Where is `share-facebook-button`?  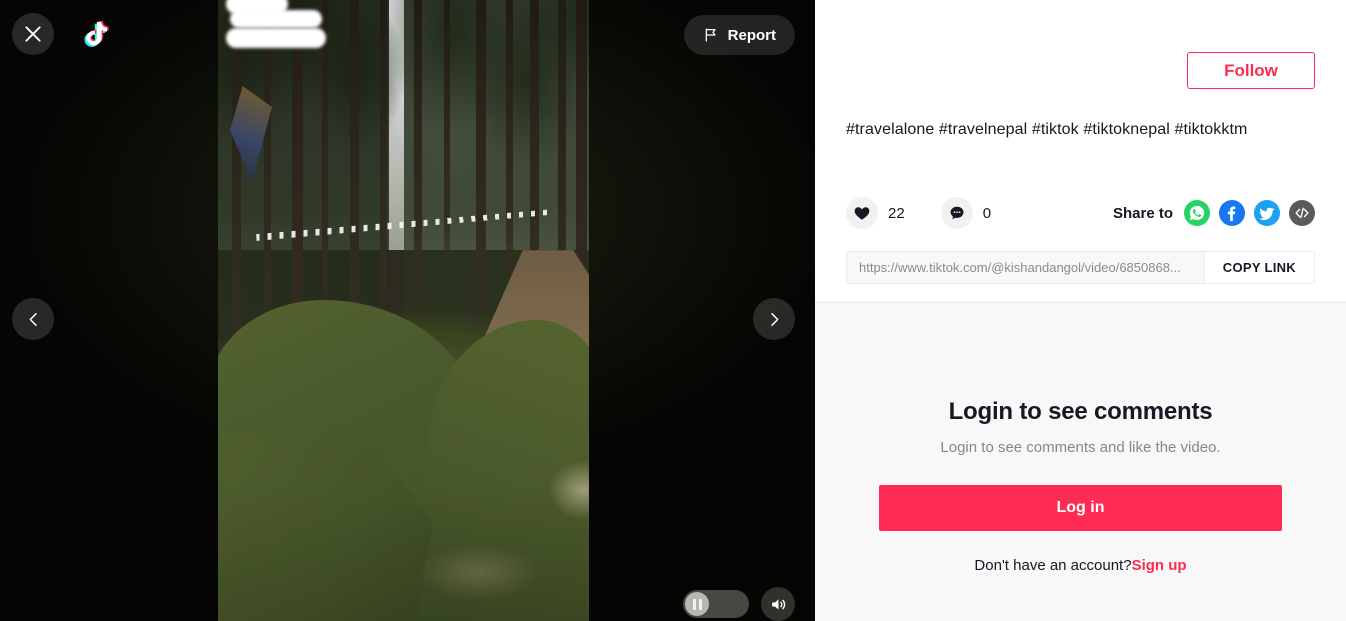
share-facebook-button is located at coordinates (1232, 213).